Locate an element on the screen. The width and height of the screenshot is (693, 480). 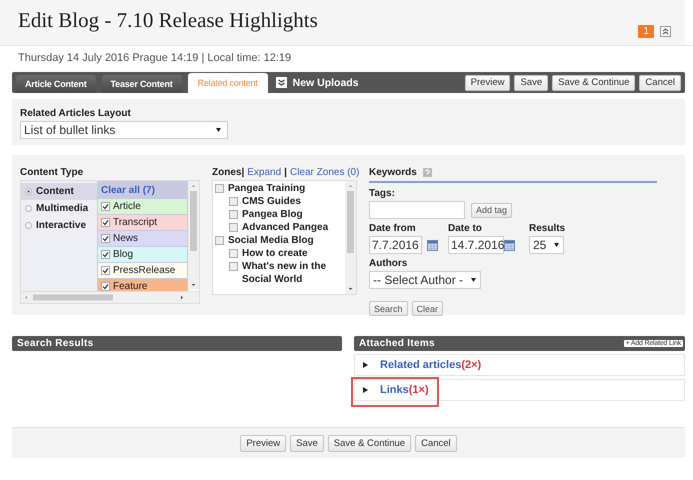
zone-label: Pangea Blog is located at coordinates (272, 214).